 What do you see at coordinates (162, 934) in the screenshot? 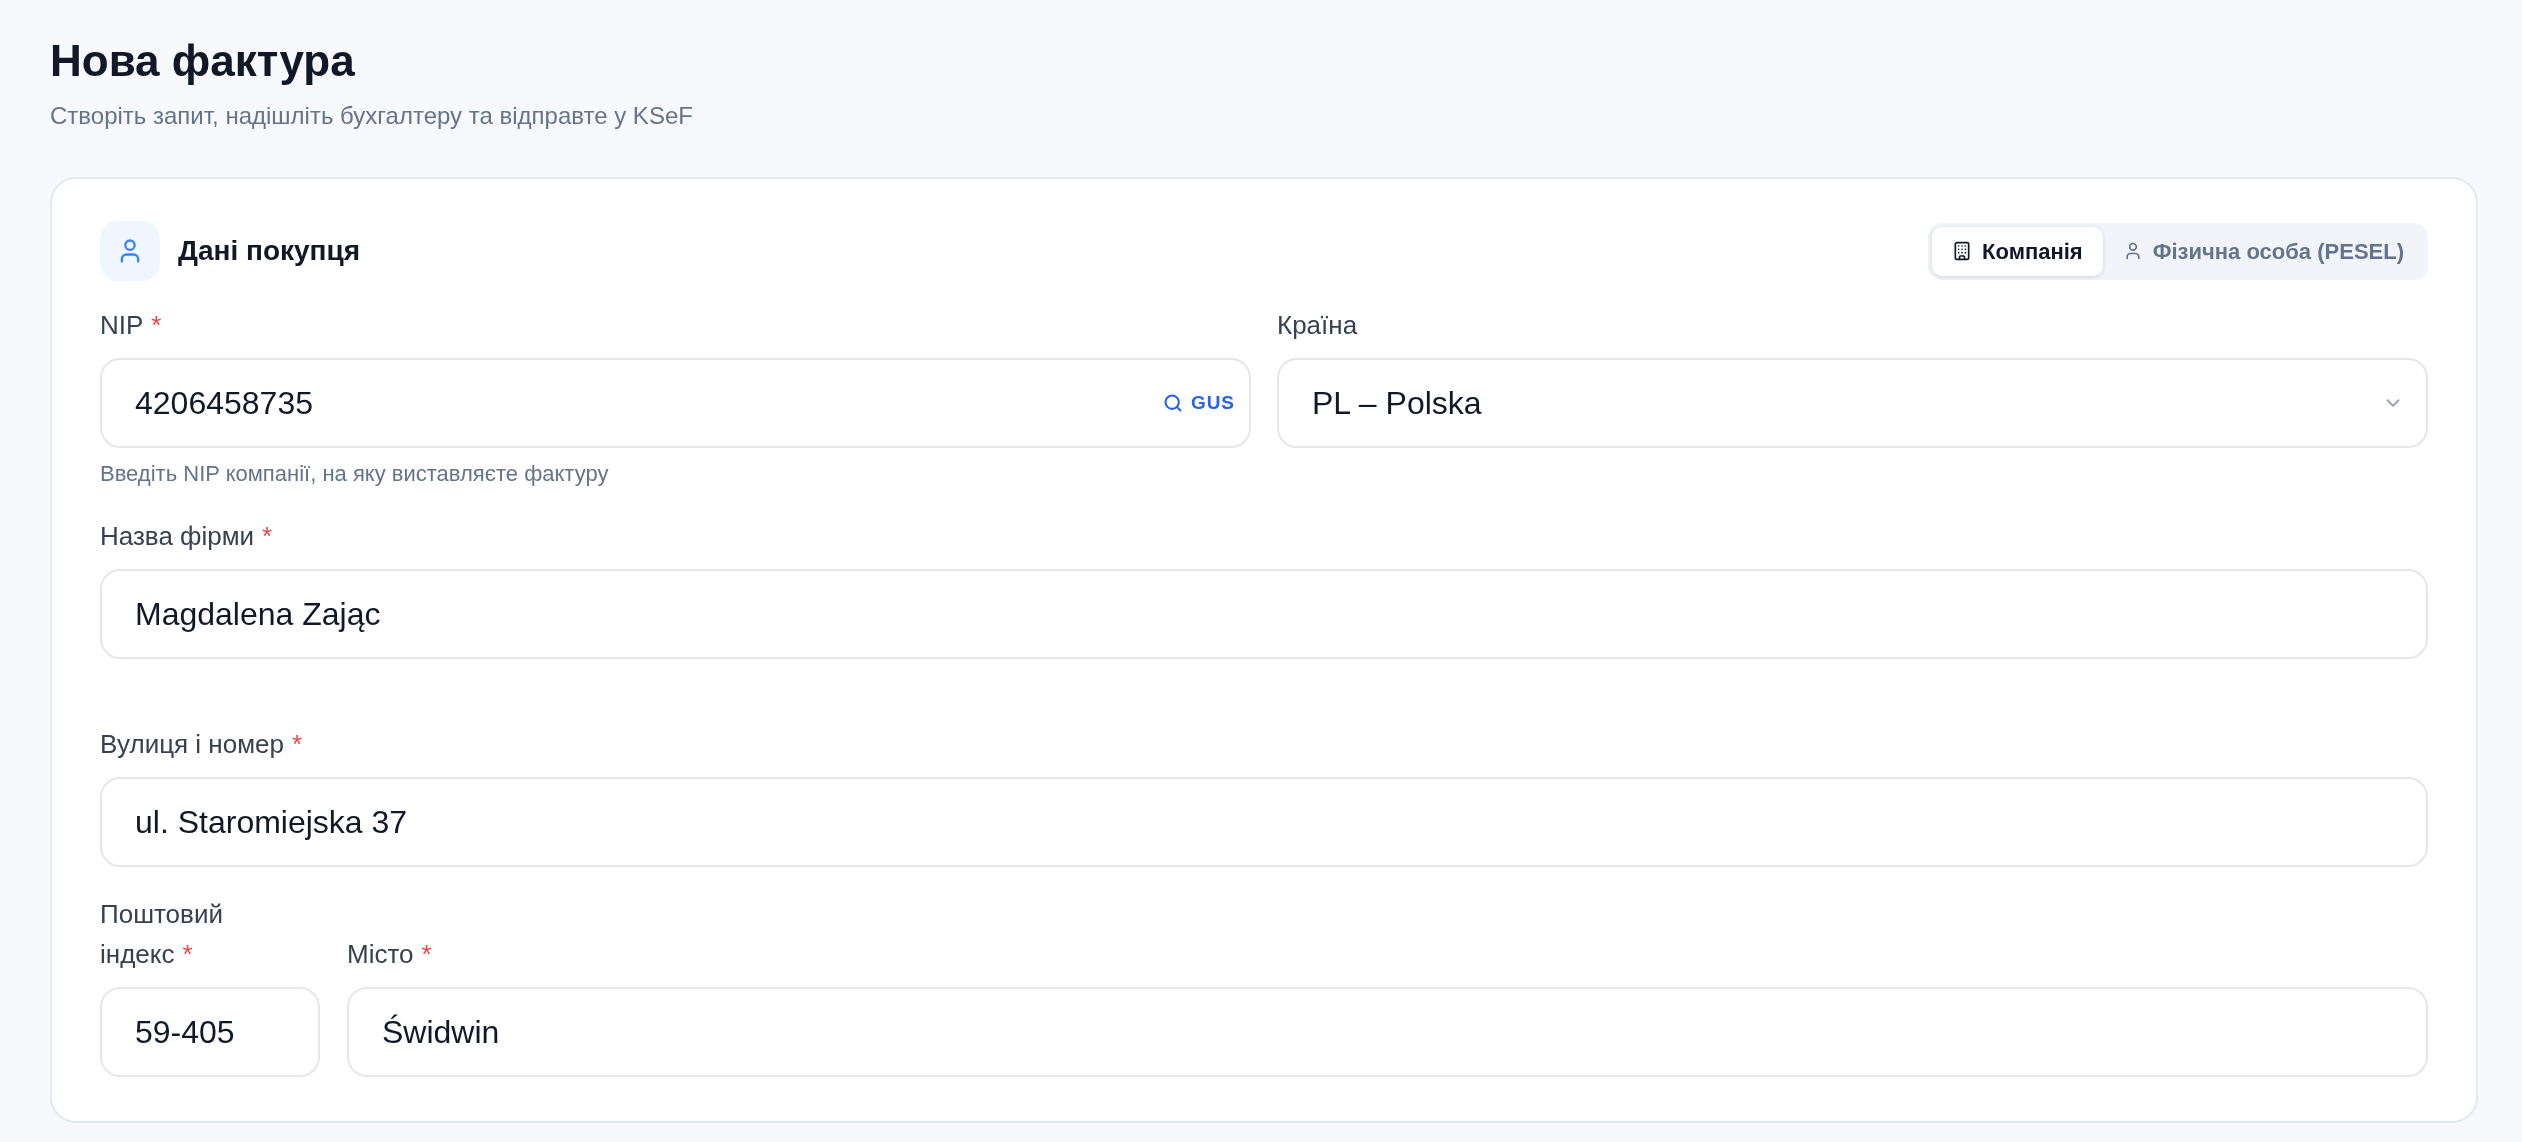
I see `field-label: Поштовий індекс *` at bounding box center [162, 934].